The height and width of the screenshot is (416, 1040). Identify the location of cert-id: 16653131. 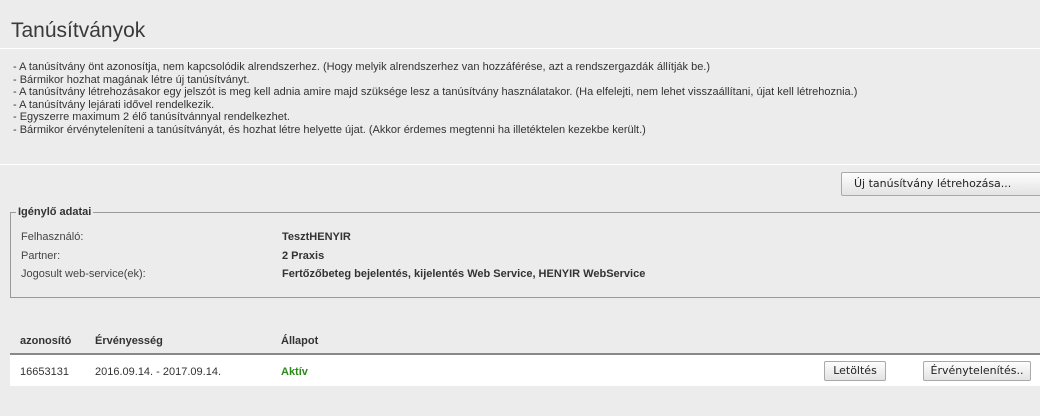
(44, 372).